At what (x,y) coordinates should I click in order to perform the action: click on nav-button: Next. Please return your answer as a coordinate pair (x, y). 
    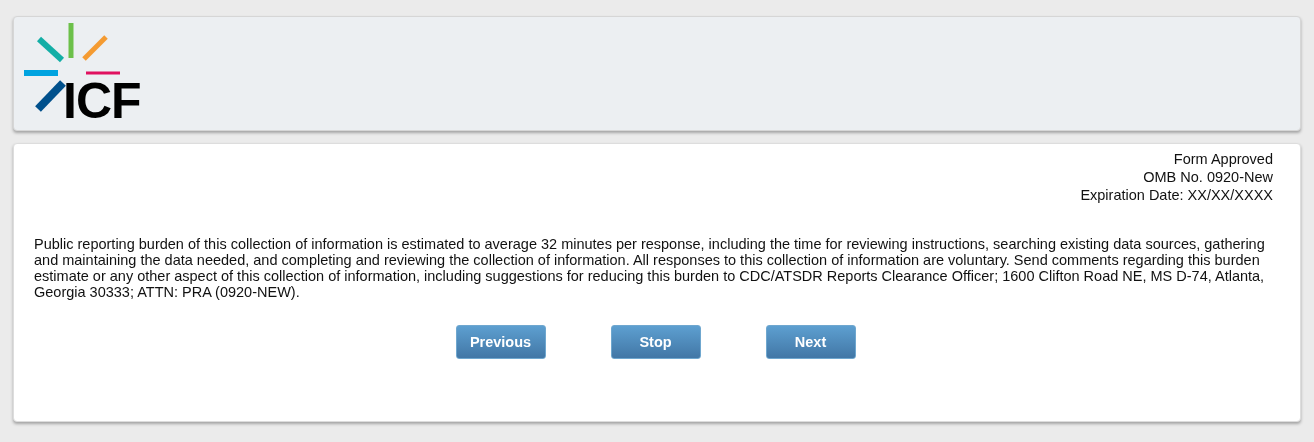
    Looking at the image, I should click on (810, 342).